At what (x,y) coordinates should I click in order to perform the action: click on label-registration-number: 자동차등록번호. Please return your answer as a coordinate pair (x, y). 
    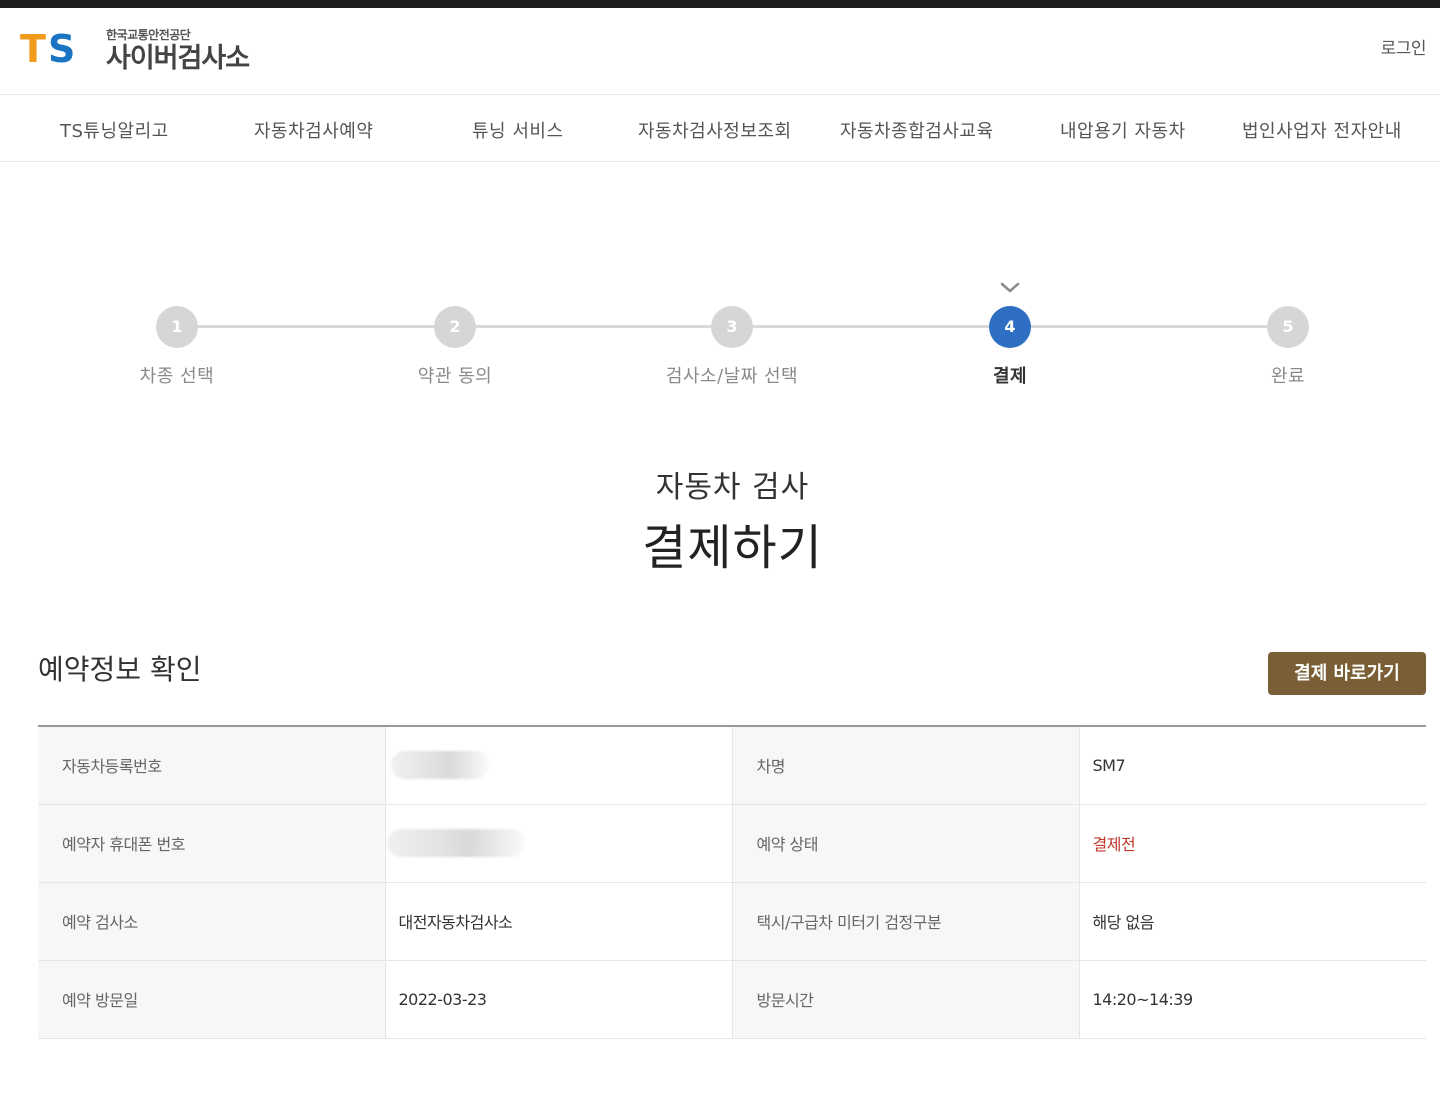
    Looking at the image, I should click on (212, 765).